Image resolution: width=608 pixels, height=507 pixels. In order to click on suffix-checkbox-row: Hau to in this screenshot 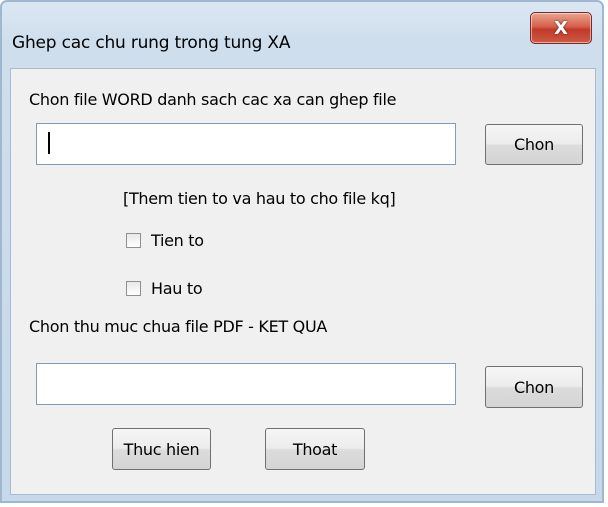, I will do `click(164, 288)`.